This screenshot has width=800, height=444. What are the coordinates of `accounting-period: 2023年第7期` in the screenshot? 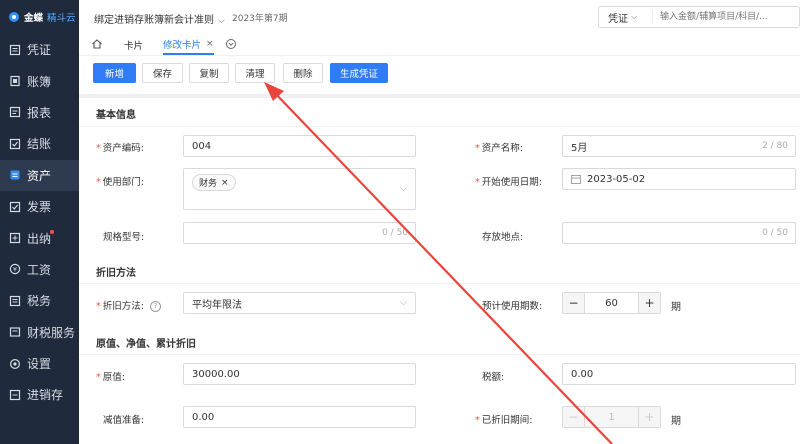 It's located at (260, 19).